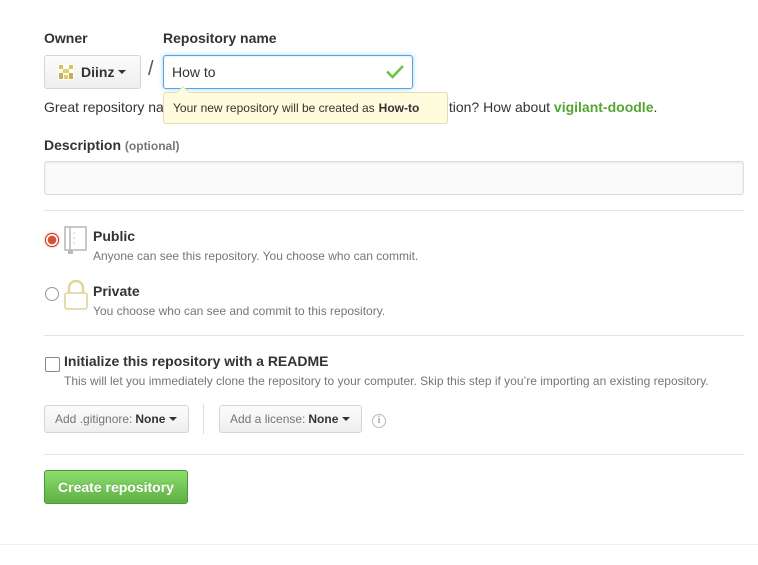 This screenshot has width=758, height=565. What do you see at coordinates (399, 108) in the screenshot?
I see `tooltip-repo-name: How-to` at bounding box center [399, 108].